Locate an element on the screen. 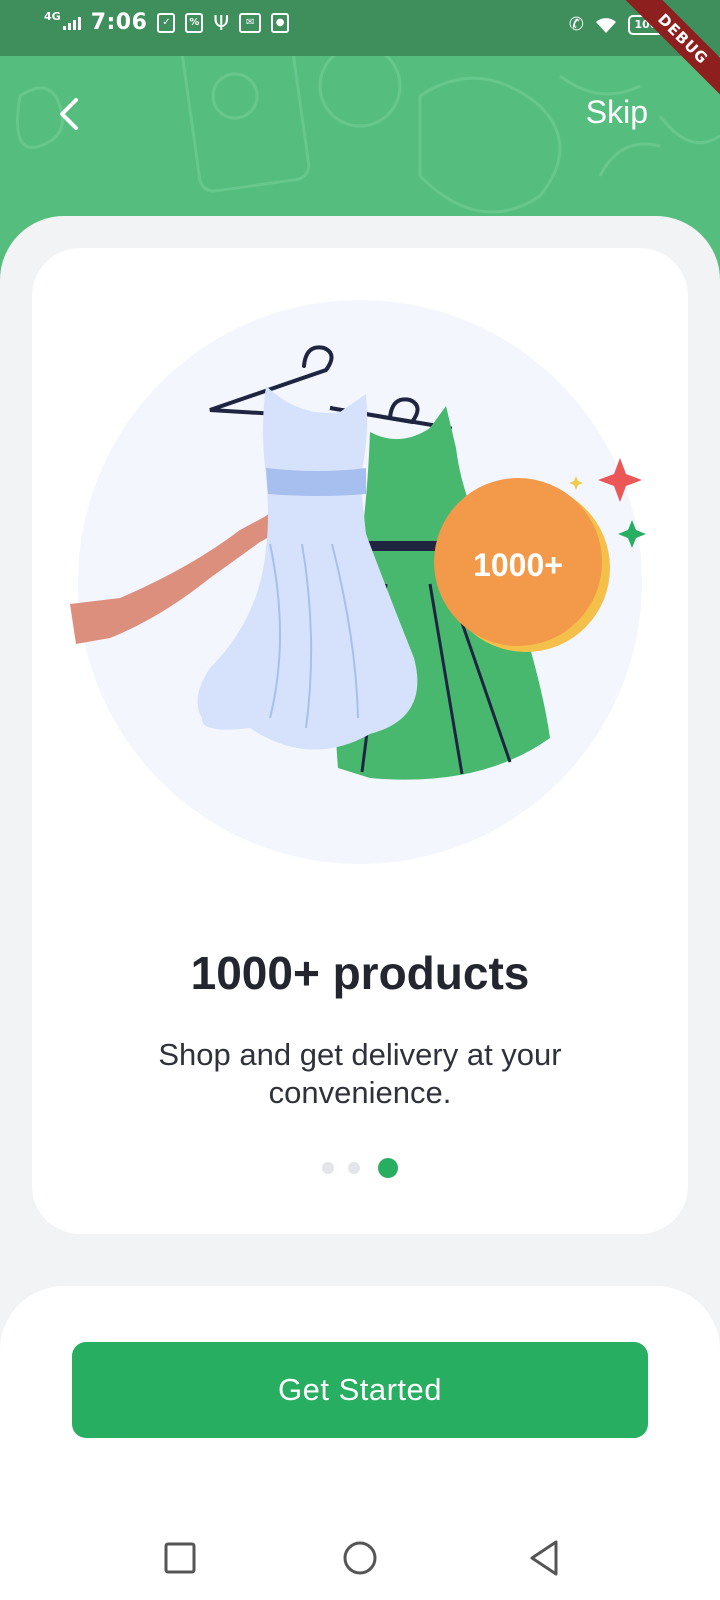  page-indicator is located at coordinates (360, 1168).